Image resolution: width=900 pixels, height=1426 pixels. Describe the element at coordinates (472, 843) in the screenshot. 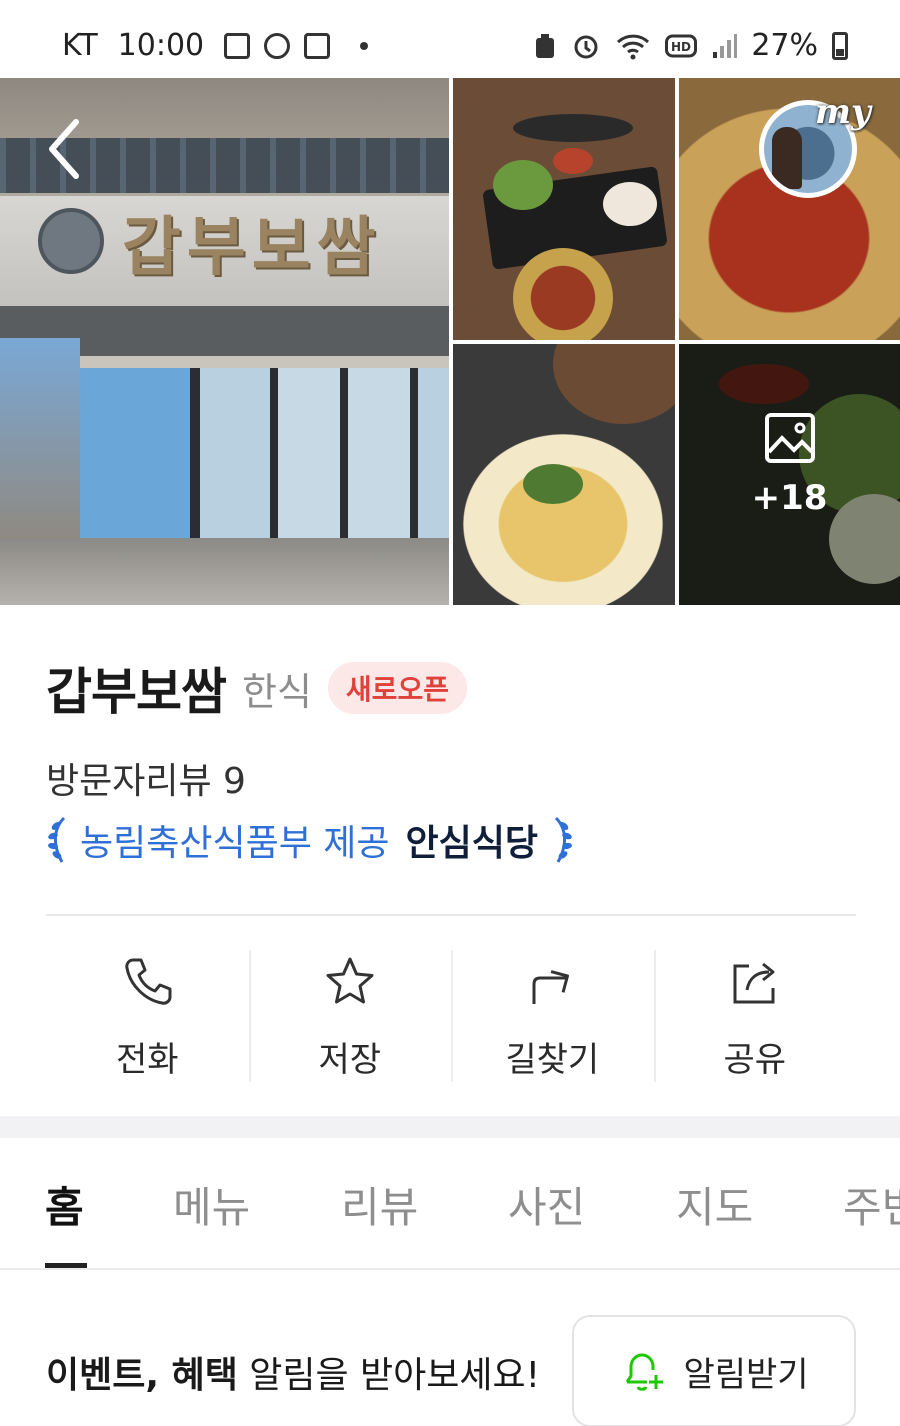

I see `safe-restaurant-name: 안심식당` at that location.